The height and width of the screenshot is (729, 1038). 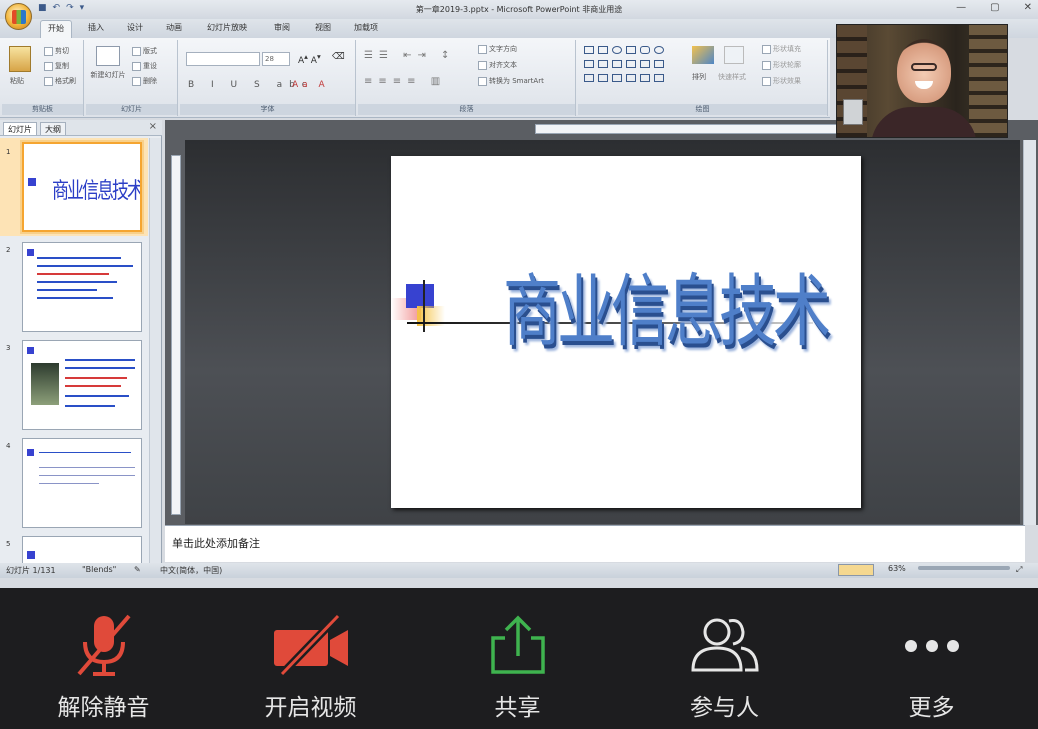 What do you see at coordinates (144, 51) in the screenshot?
I see `layout-button: 版式` at bounding box center [144, 51].